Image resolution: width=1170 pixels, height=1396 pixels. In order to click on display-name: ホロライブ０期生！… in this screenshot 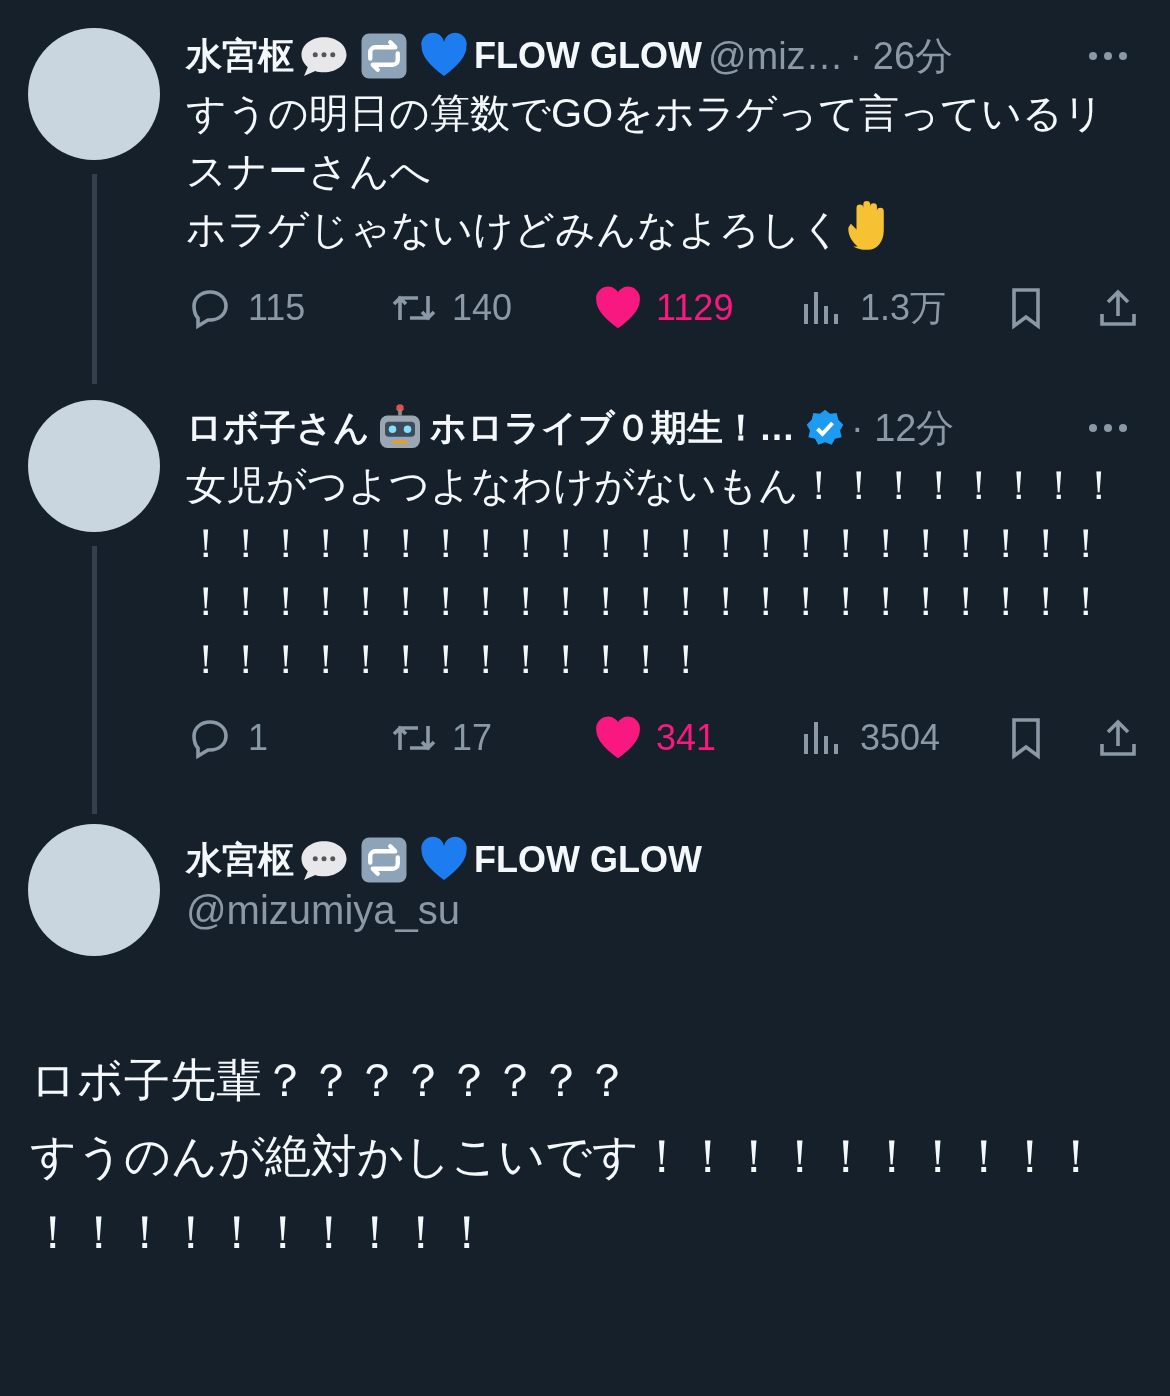, I will do `click(612, 428)`.